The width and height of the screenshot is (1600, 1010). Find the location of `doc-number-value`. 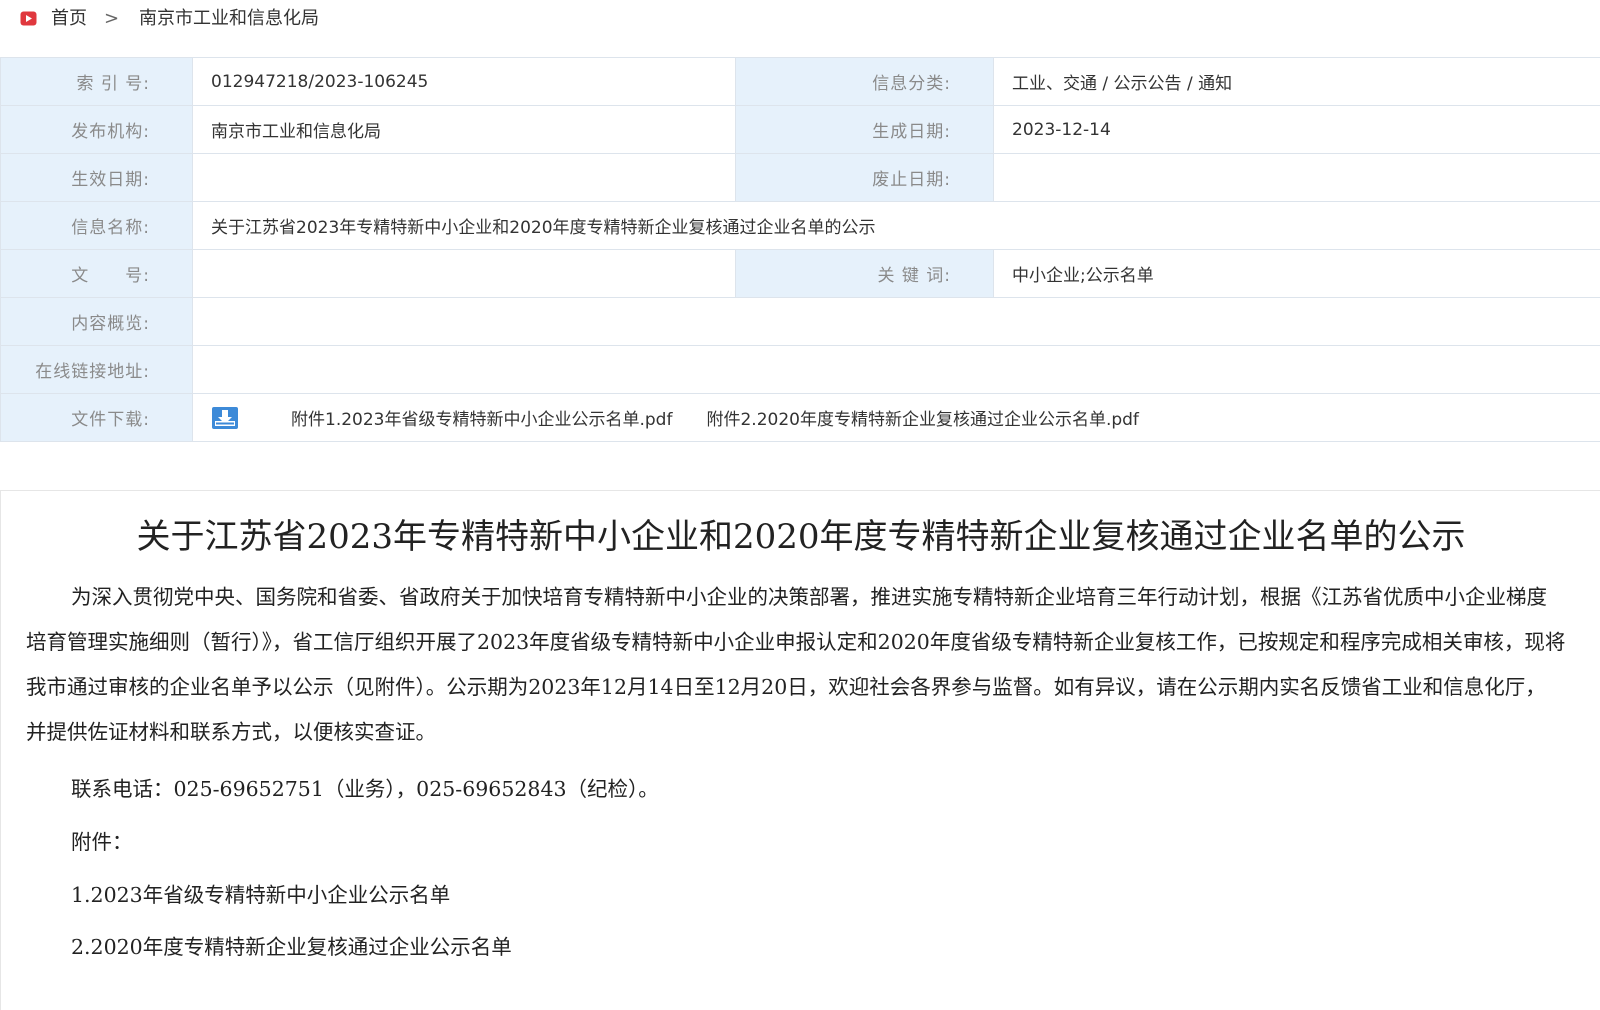

doc-number-value is located at coordinates (464, 274).